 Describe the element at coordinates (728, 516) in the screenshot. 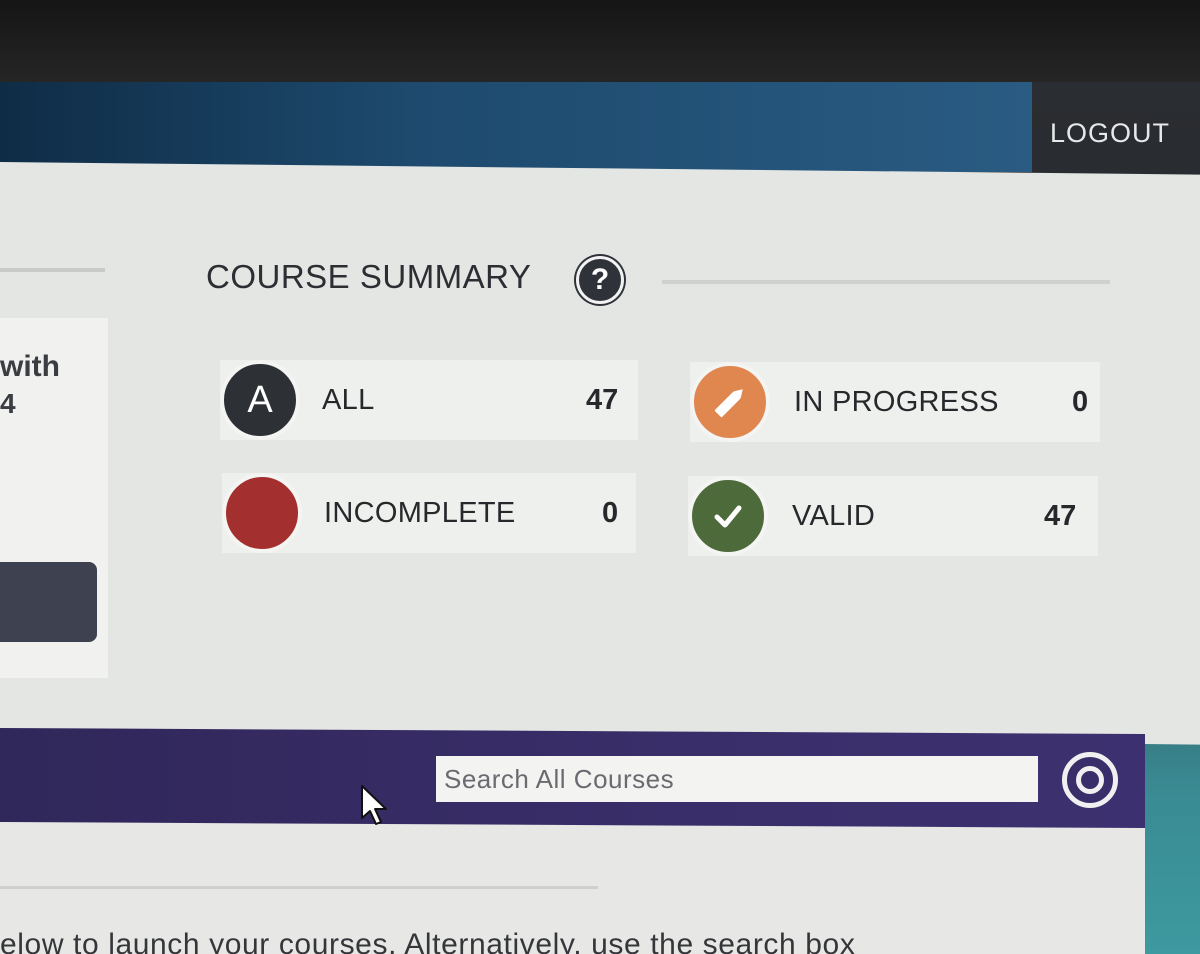

I see `check-icon` at that location.